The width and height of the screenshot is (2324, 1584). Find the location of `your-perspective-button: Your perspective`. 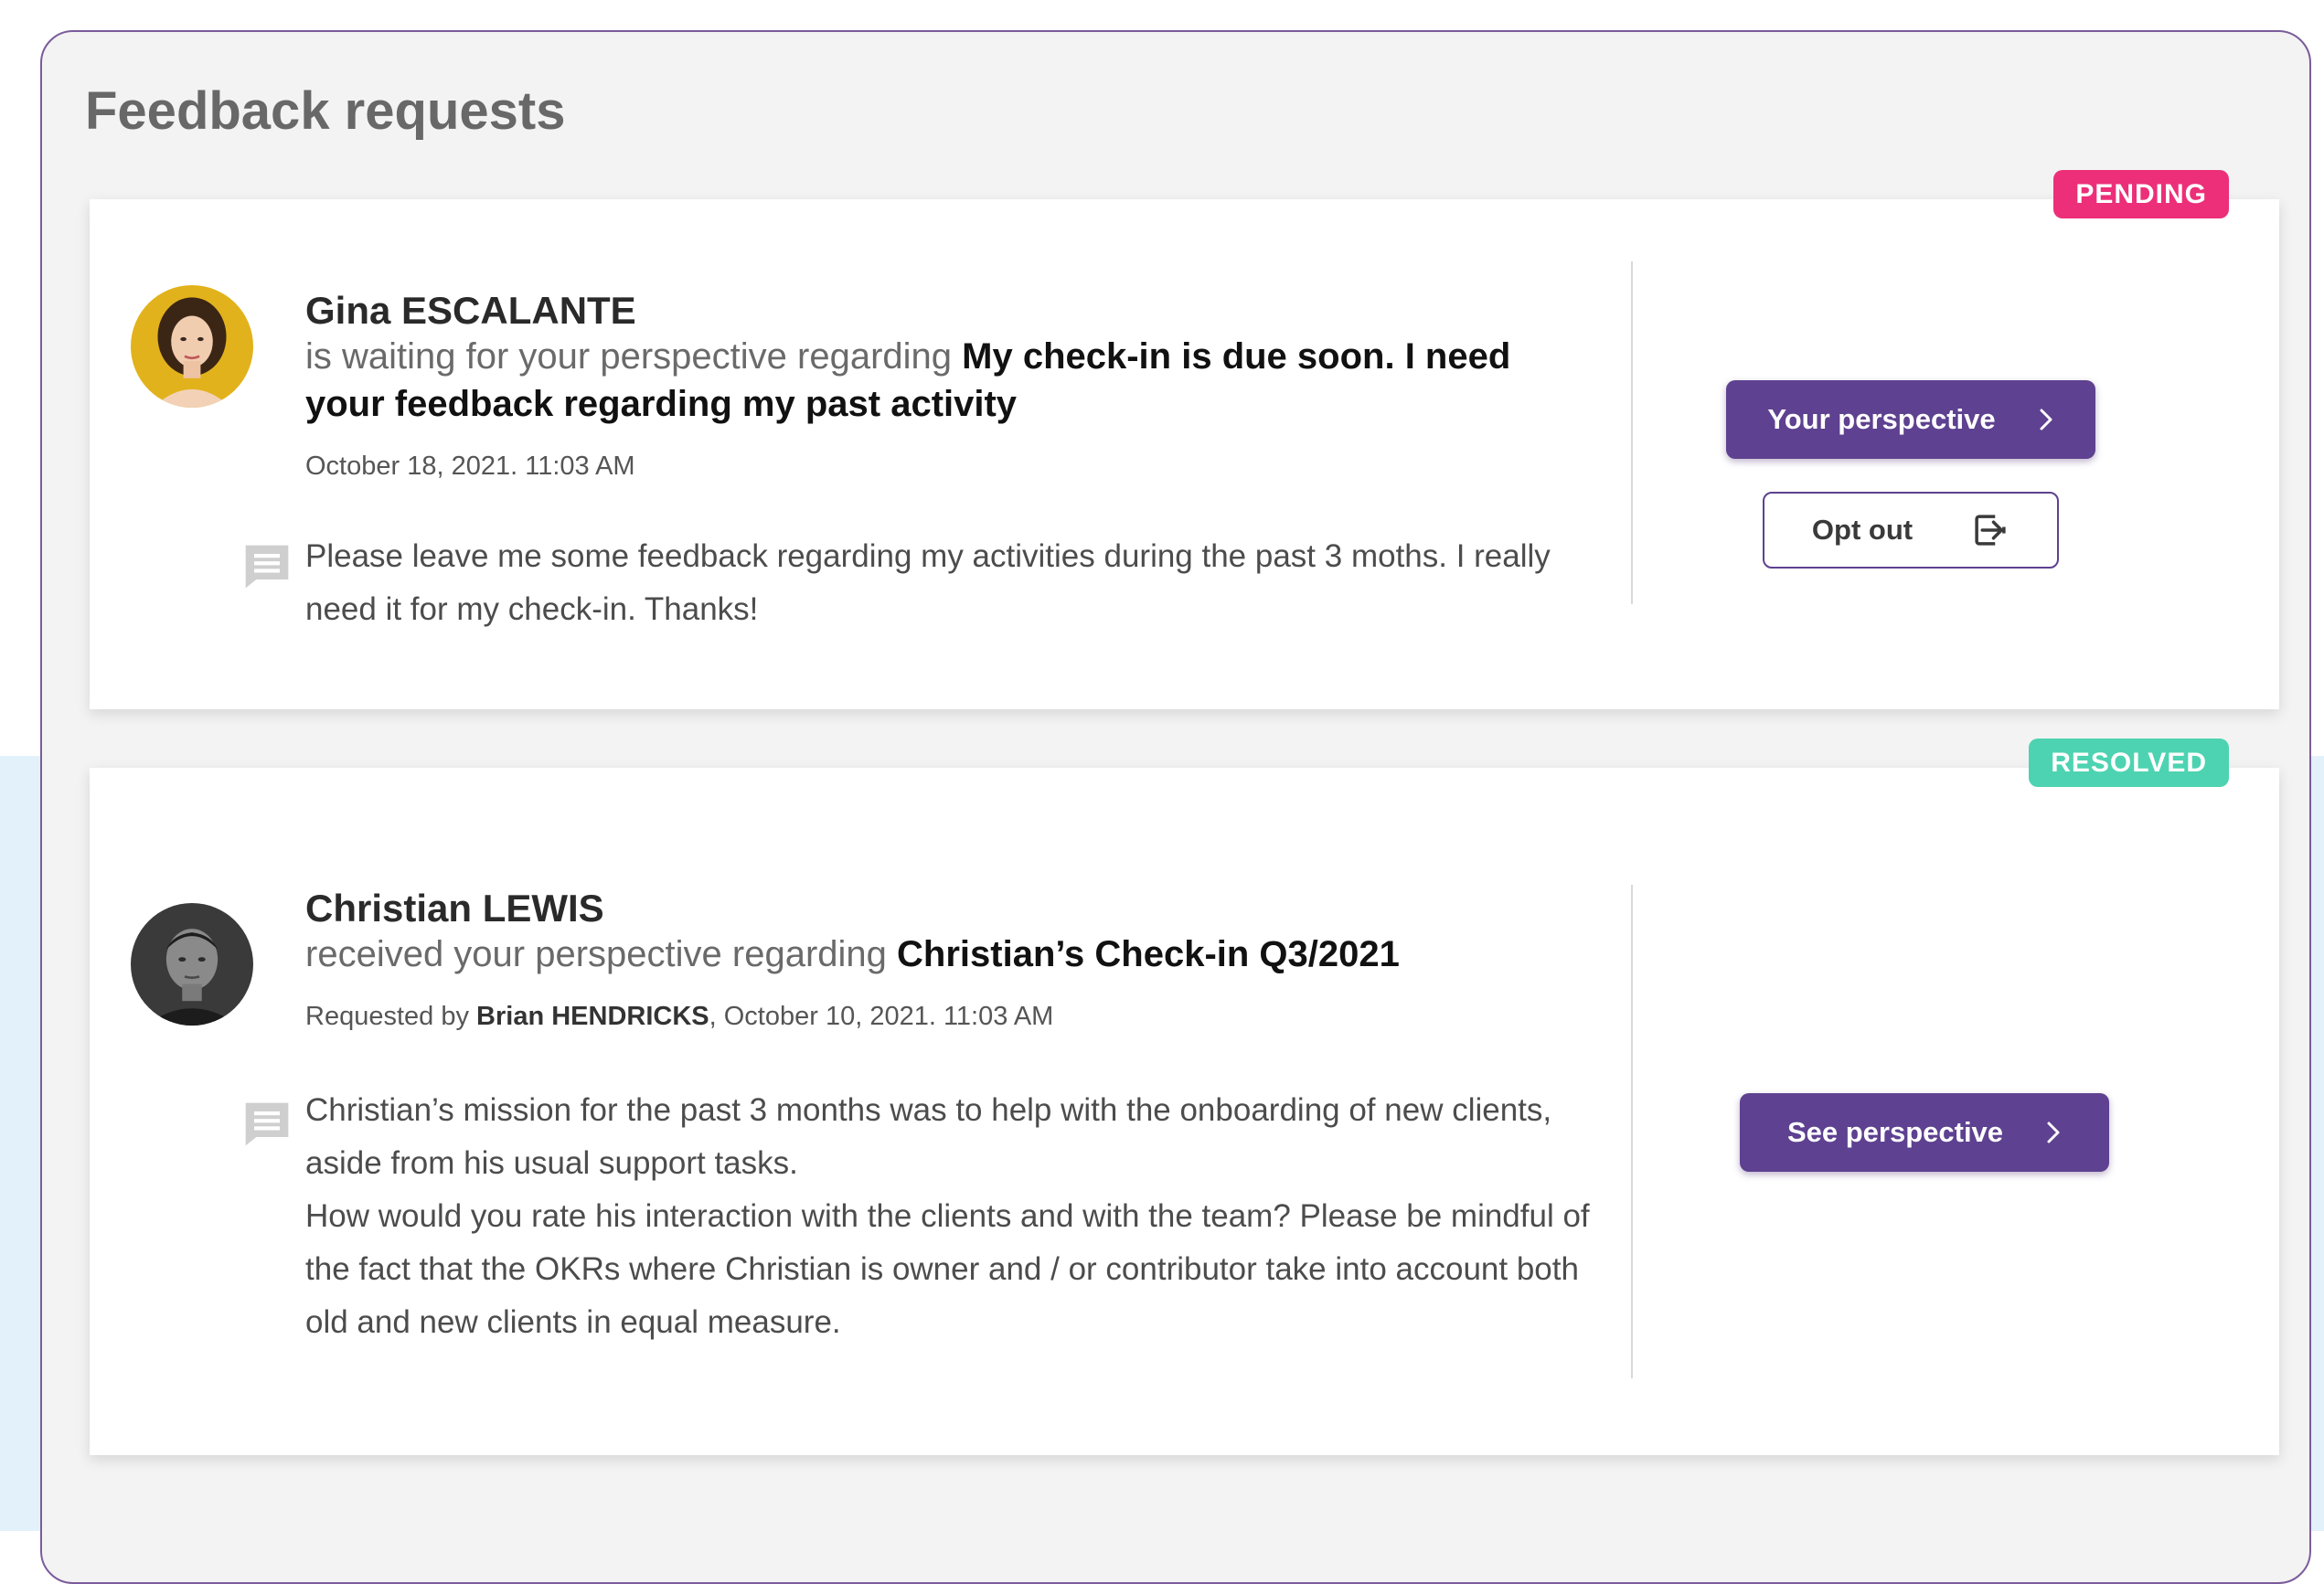

your-perspective-button: Your perspective is located at coordinates (1910, 420).